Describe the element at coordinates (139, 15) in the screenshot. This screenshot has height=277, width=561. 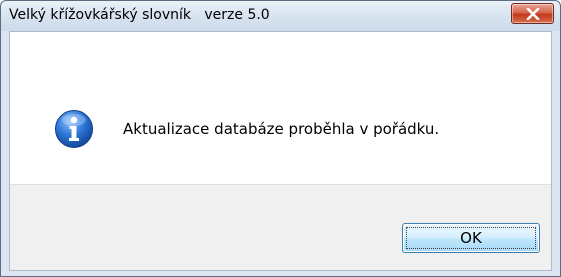
I see `window-title: Velký křížovkářský slovník verze 5.0` at that location.